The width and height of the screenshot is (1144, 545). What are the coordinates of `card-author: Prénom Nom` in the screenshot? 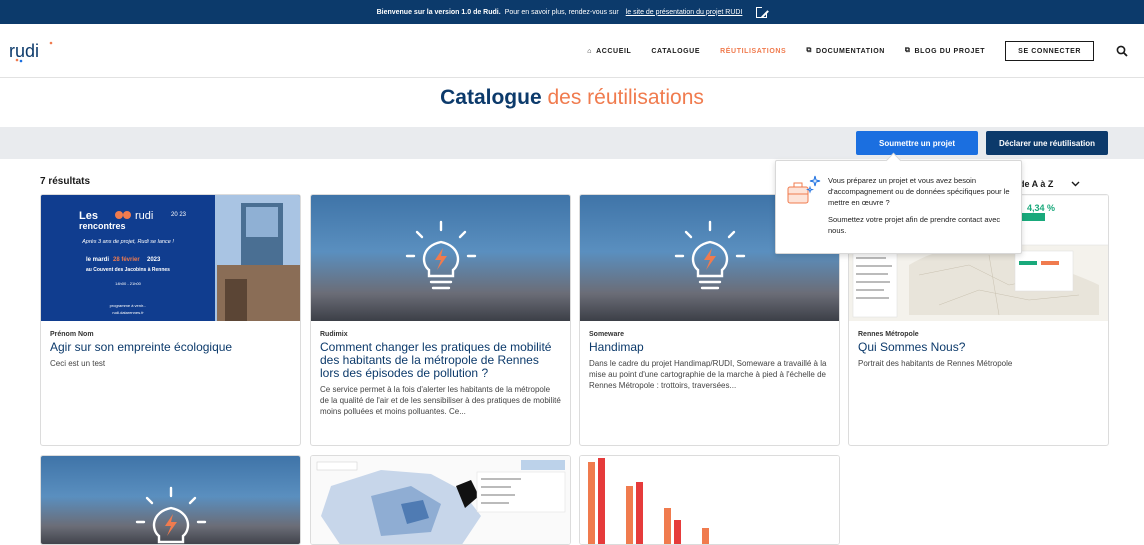 It's located at (170, 334).